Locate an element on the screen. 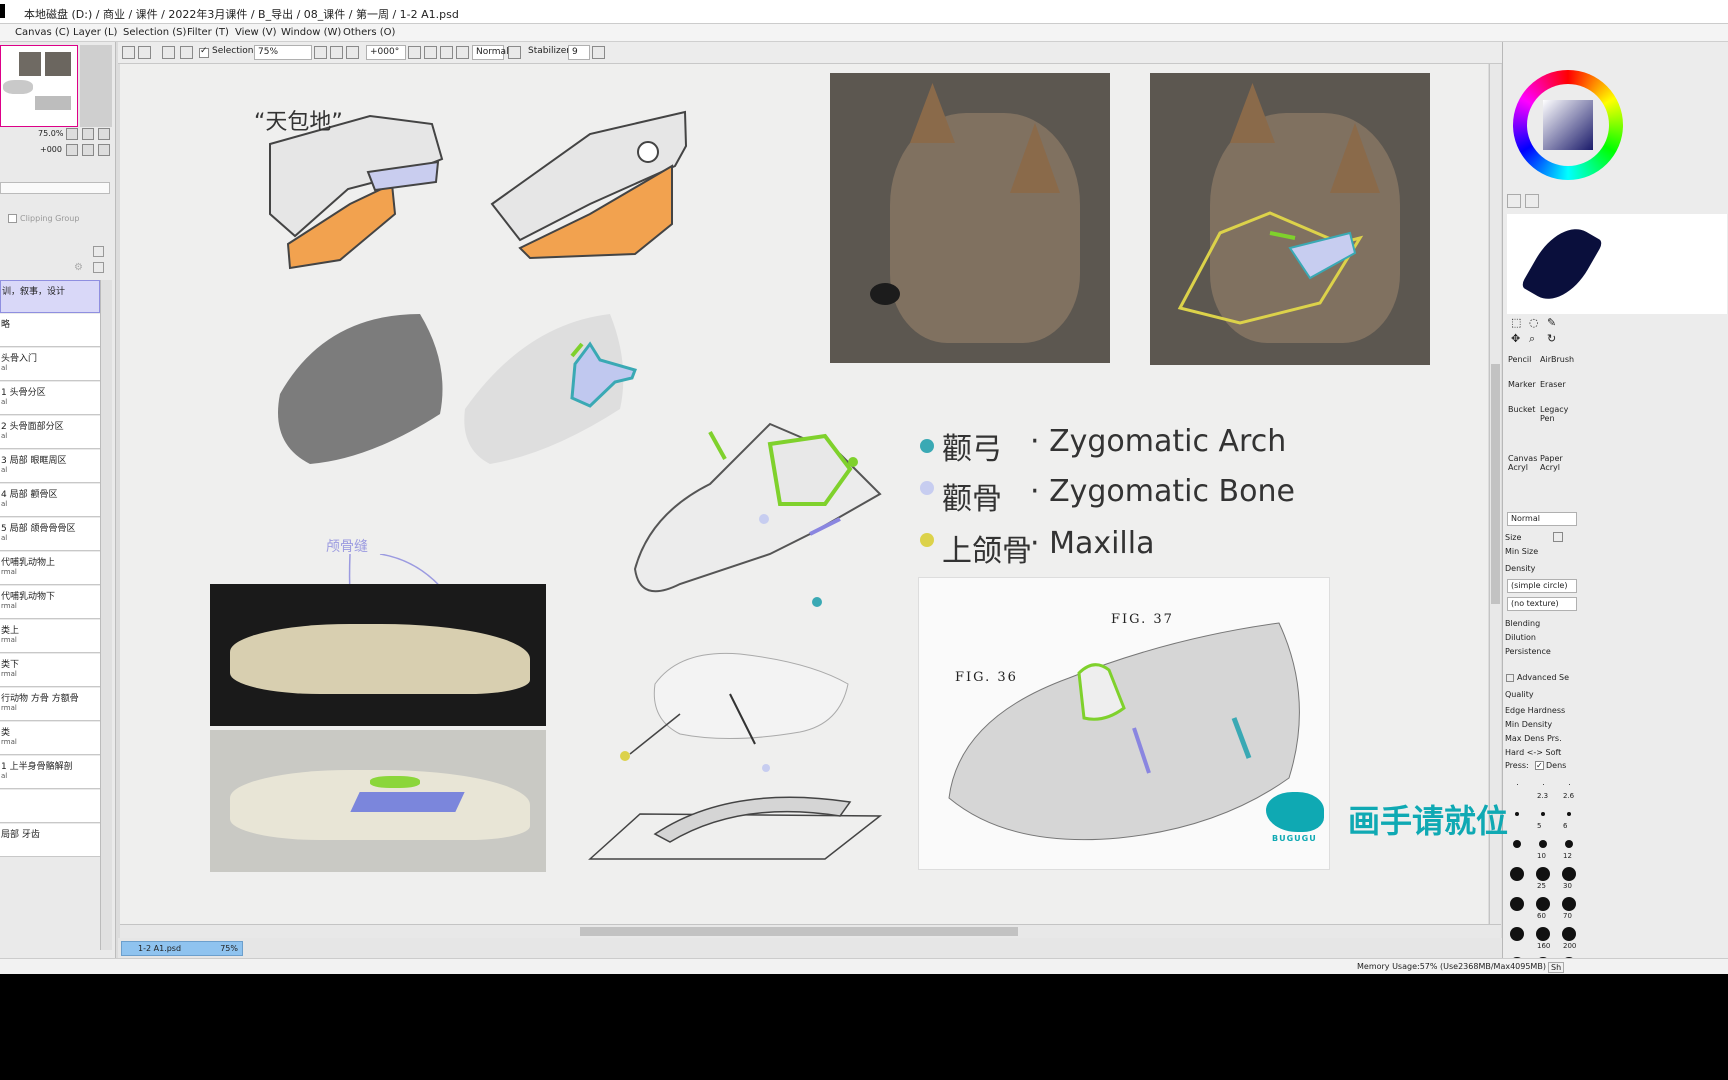 The width and height of the screenshot is (1728, 1080). tool-airbrush: AirBrush is located at coordinates (1557, 359).